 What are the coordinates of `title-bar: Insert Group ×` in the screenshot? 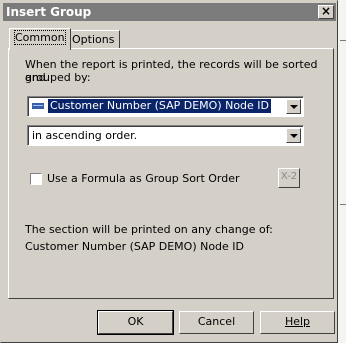 It's located at (169, 12).